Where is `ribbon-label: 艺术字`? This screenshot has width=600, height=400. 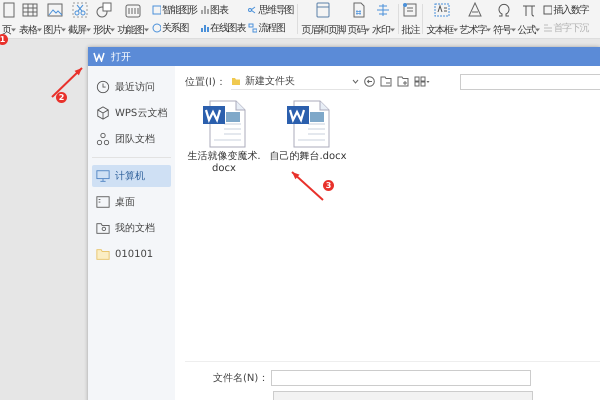 ribbon-label: 艺术字 is located at coordinates (473, 29).